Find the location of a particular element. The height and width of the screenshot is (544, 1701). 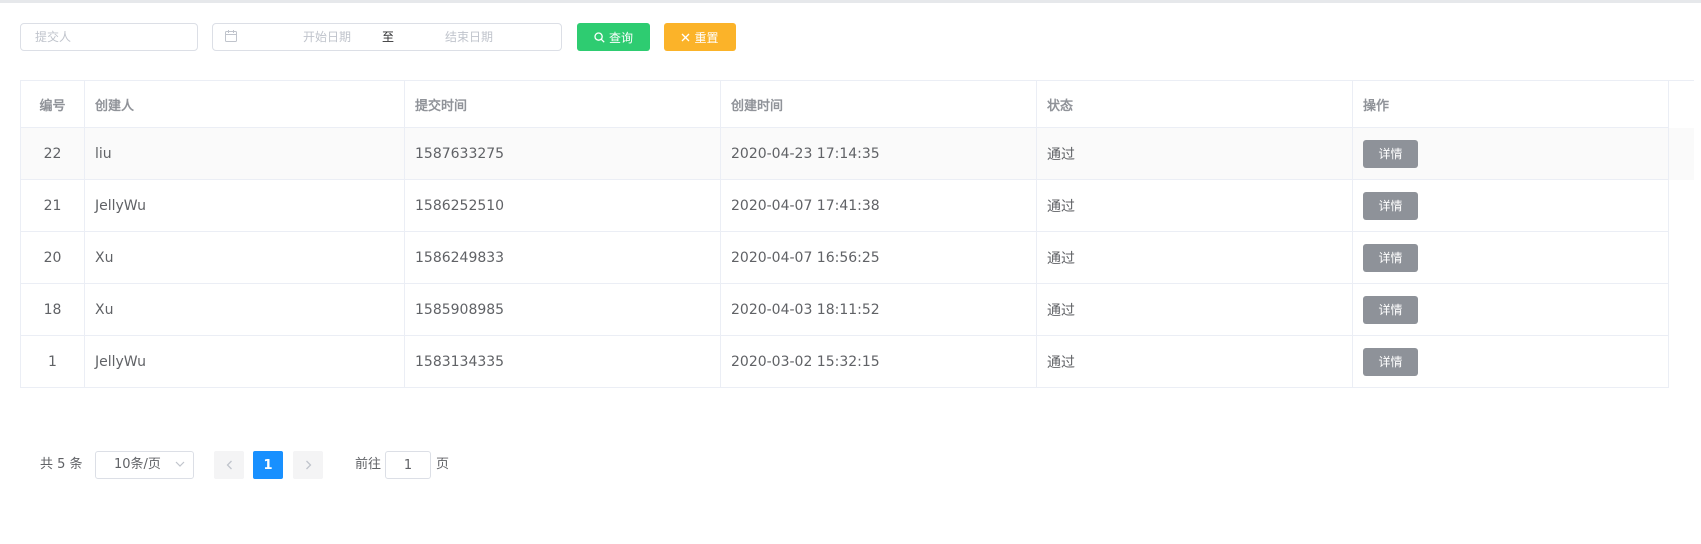

end-date-placeholder: 结束日期 is located at coordinates (469, 37).